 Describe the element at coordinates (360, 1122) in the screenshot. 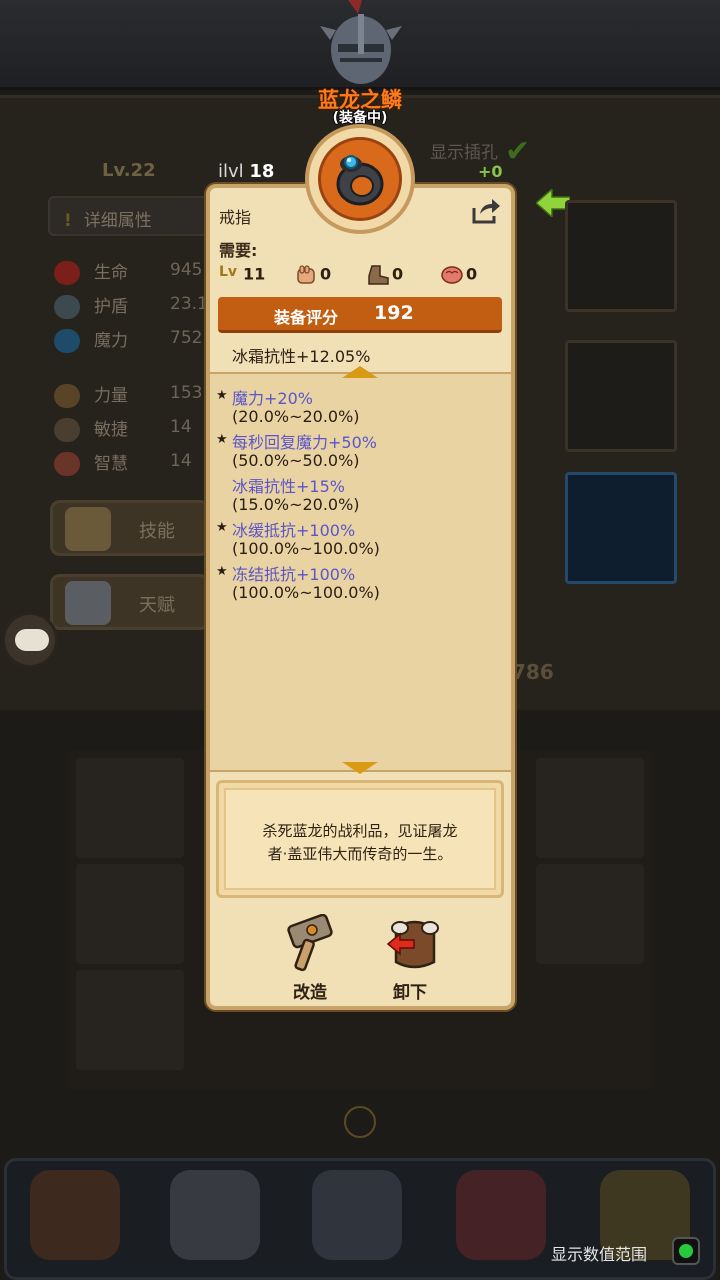

I see `page-indicator` at that location.